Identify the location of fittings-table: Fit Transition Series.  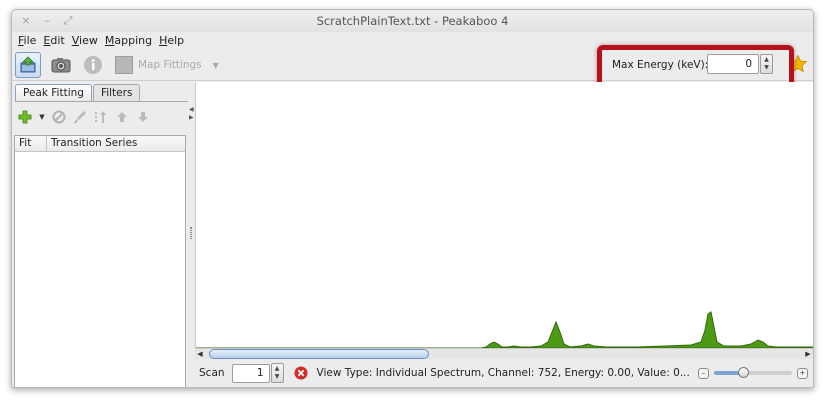
(100, 261).